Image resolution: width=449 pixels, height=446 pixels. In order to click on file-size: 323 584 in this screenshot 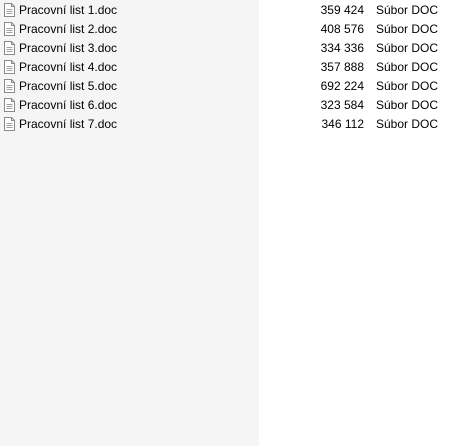, I will do `click(342, 105)`.